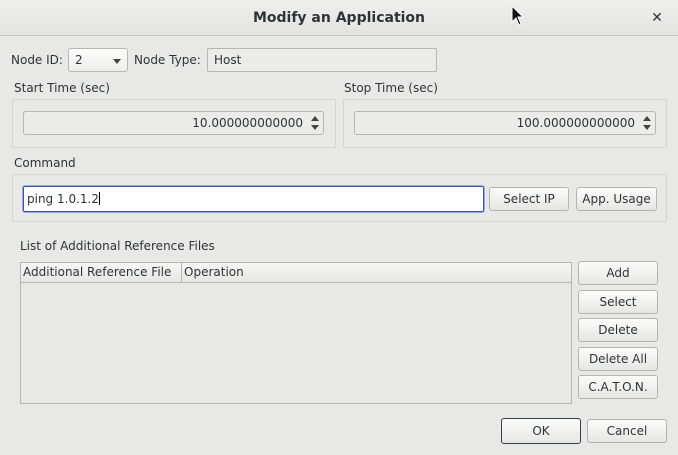 This screenshot has width=678, height=455. What do you see at coordinates (616, 199) in the screenshot?
I see `app-usage-button: App. Usage` at bounding box center [616, 199].